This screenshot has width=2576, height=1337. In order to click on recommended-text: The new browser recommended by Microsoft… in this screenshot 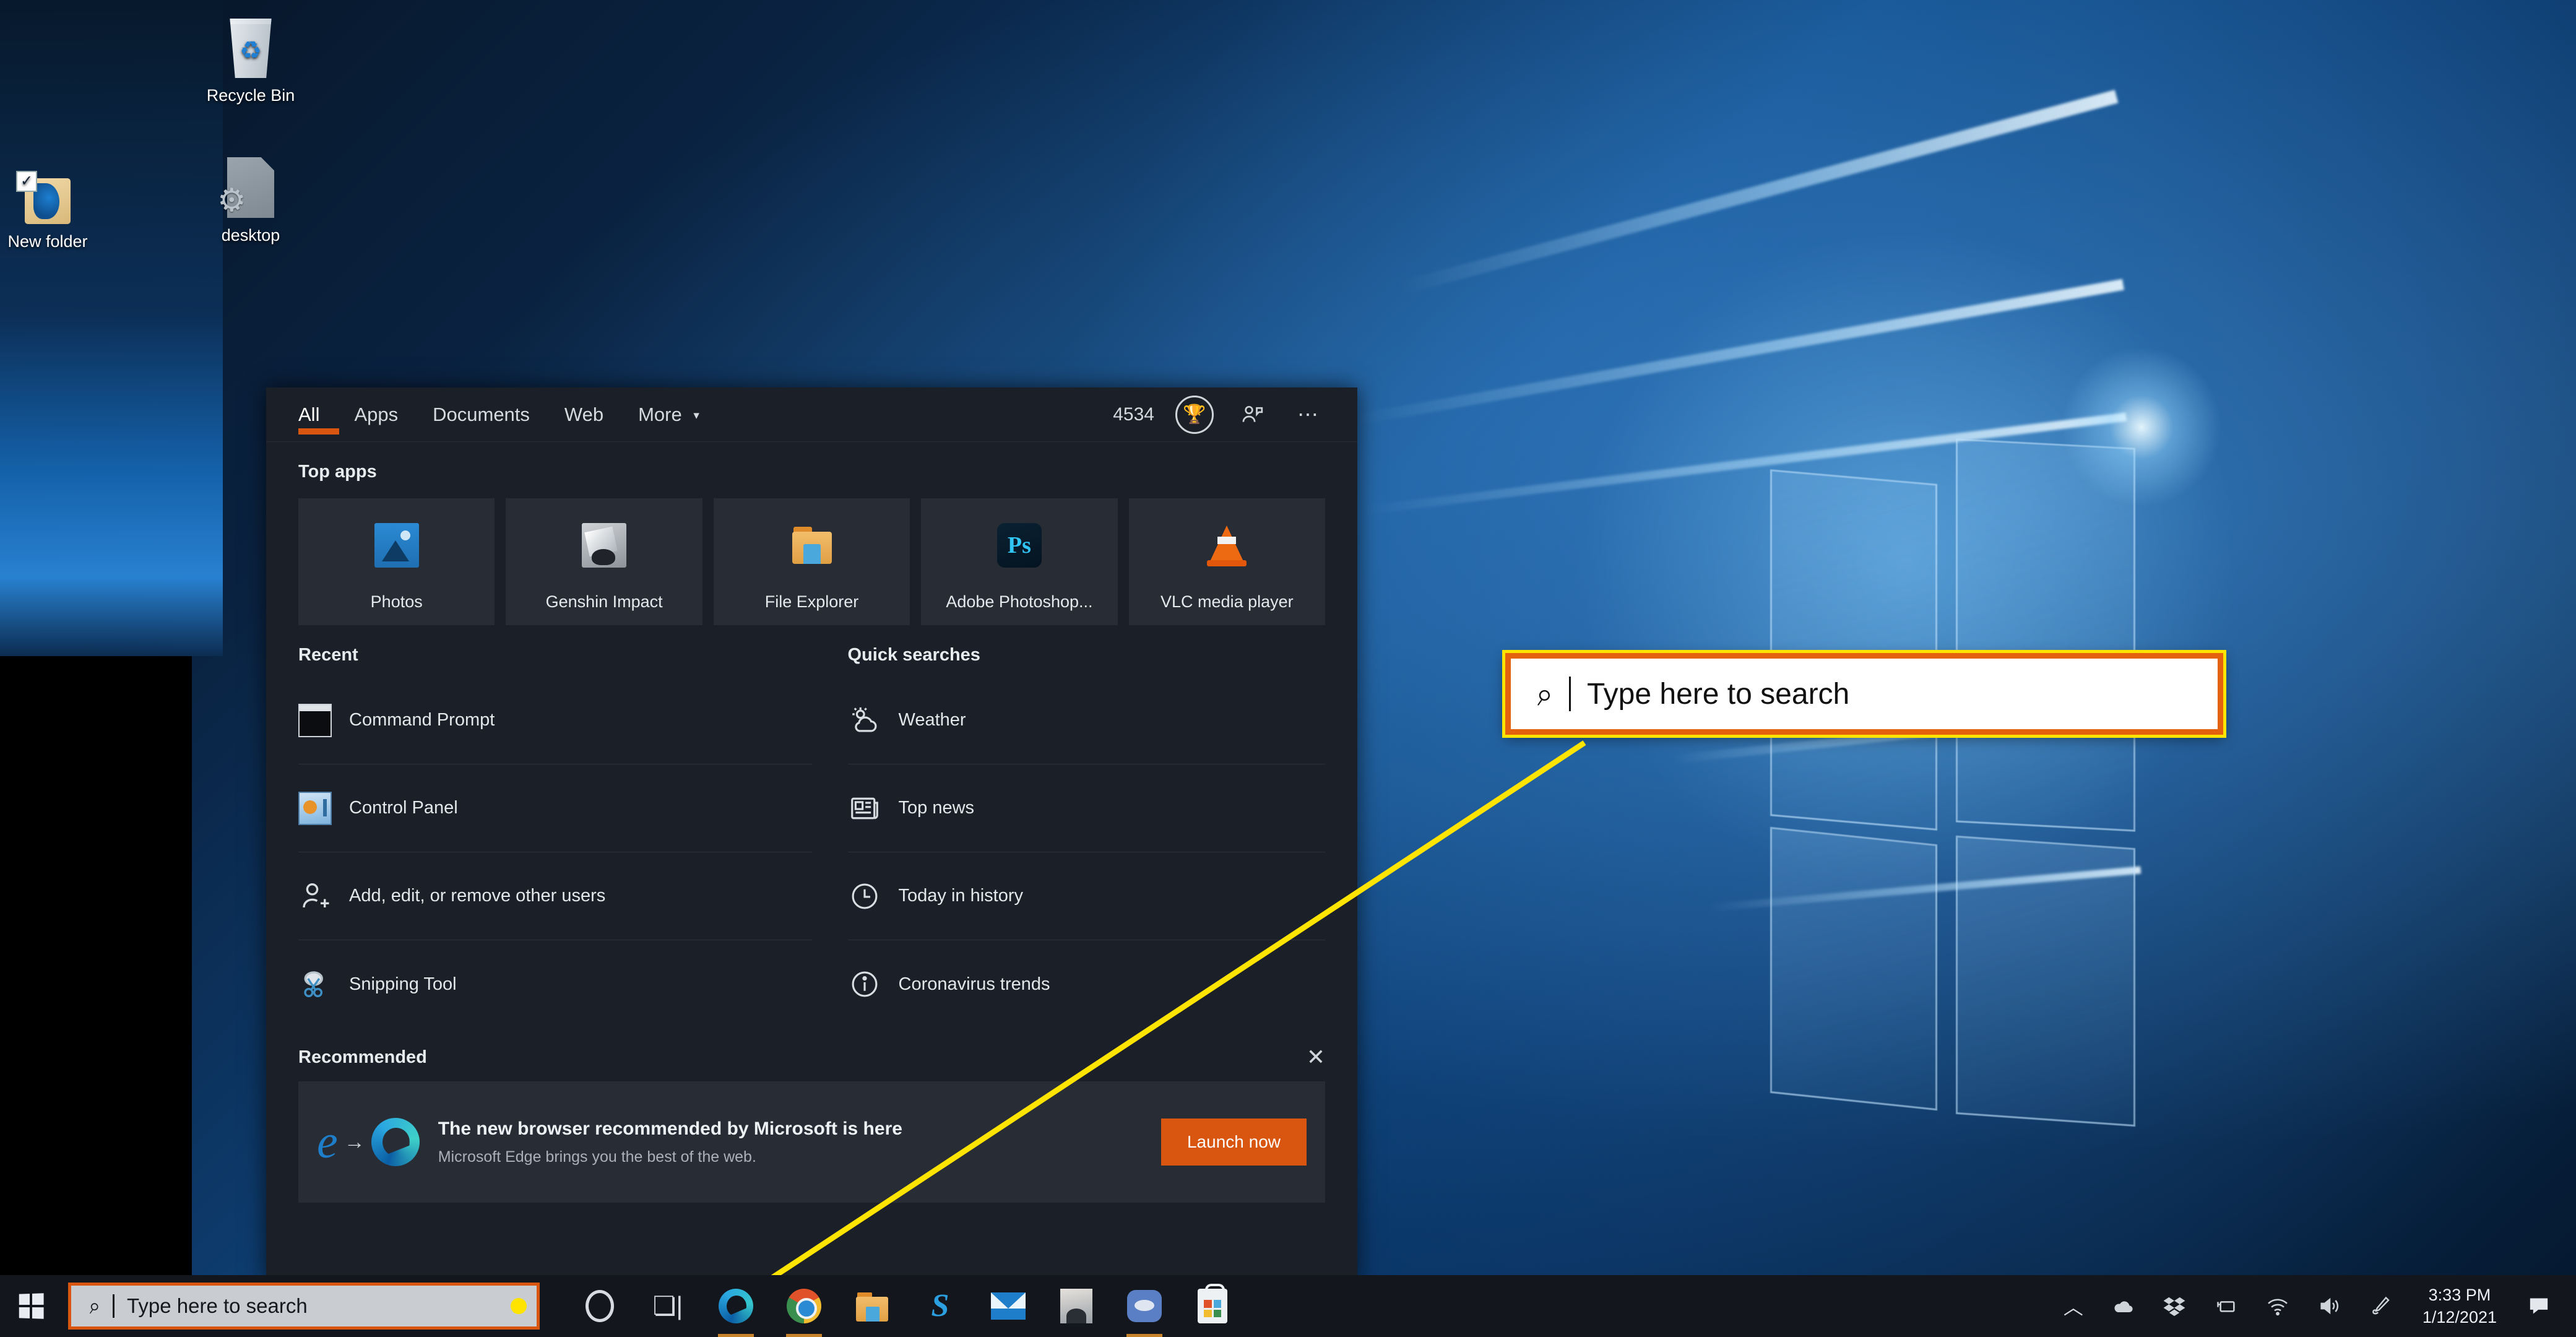, I will do `click(670, 1142)`.